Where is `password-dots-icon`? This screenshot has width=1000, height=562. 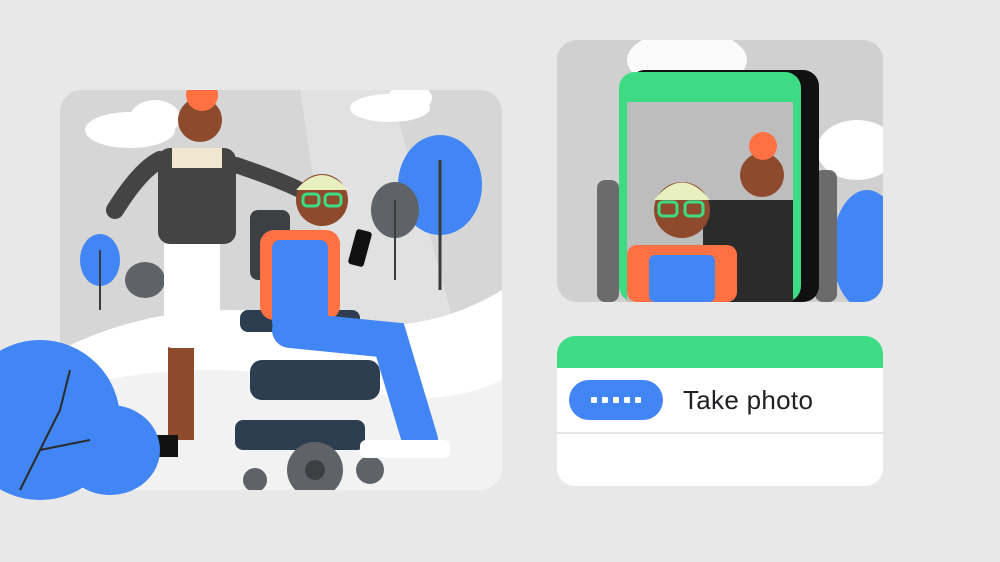
password-dots-icon is located at coordinates (616, 400).